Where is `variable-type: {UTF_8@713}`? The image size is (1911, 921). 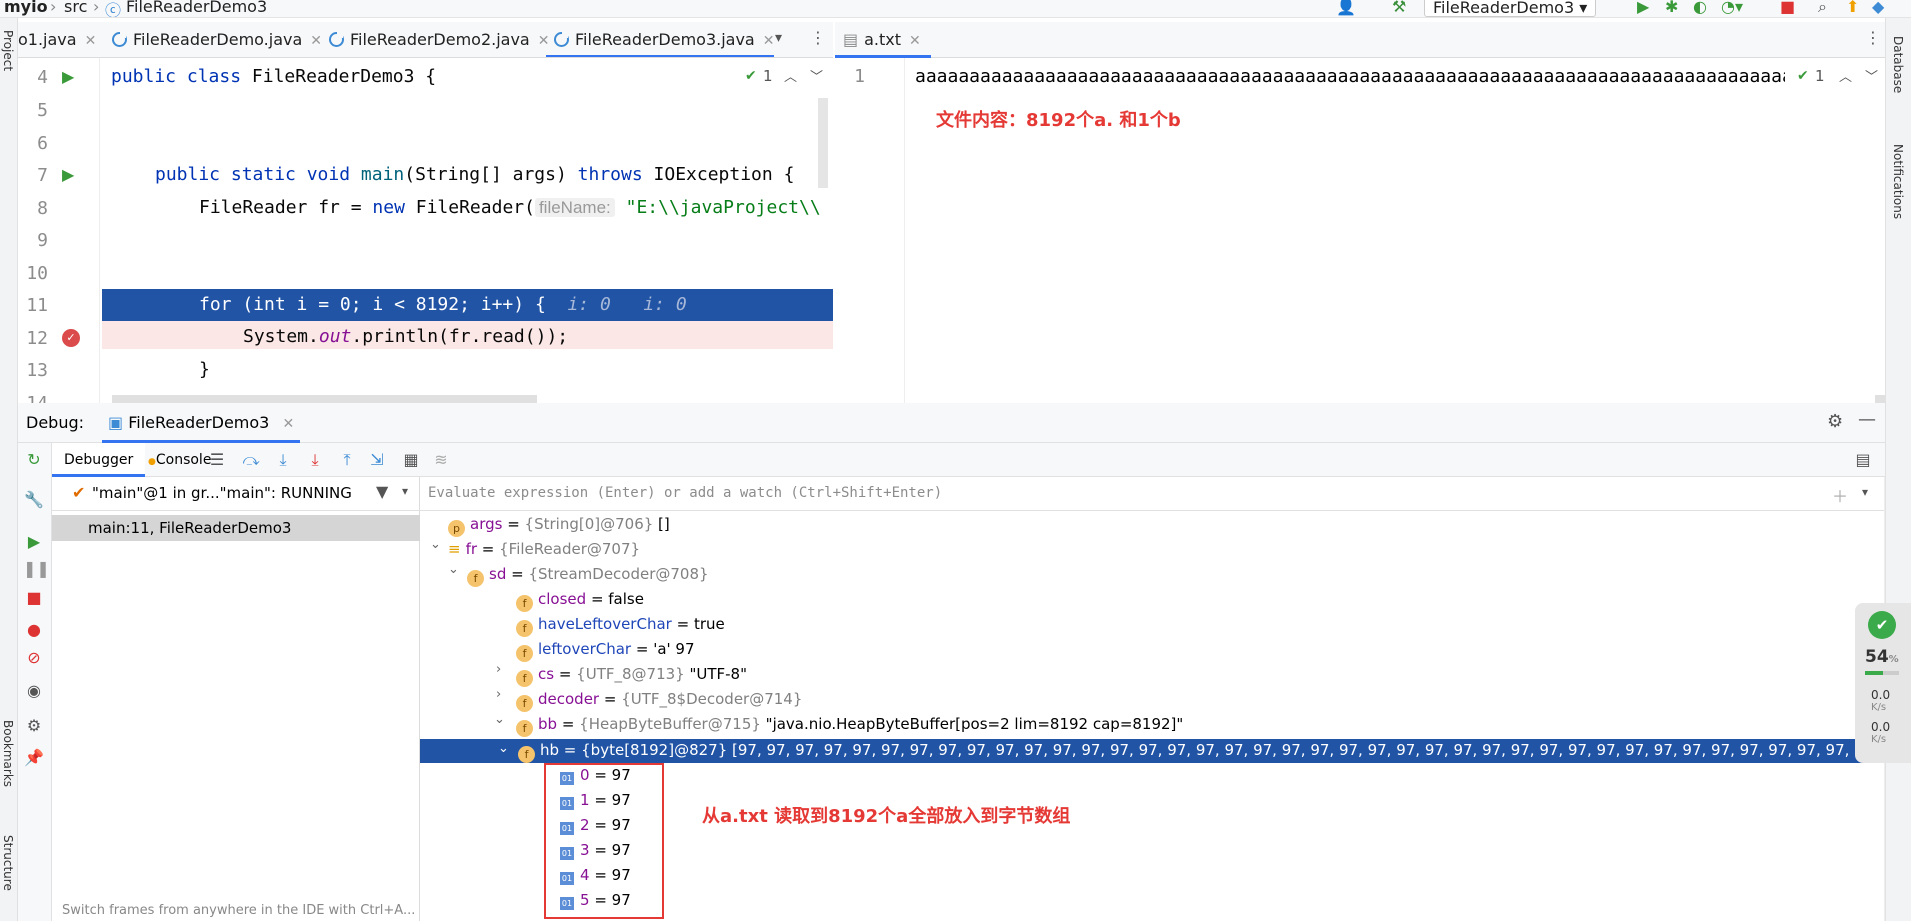 variable-type: {UTF_8@713} is located at coordinates (630, 674).